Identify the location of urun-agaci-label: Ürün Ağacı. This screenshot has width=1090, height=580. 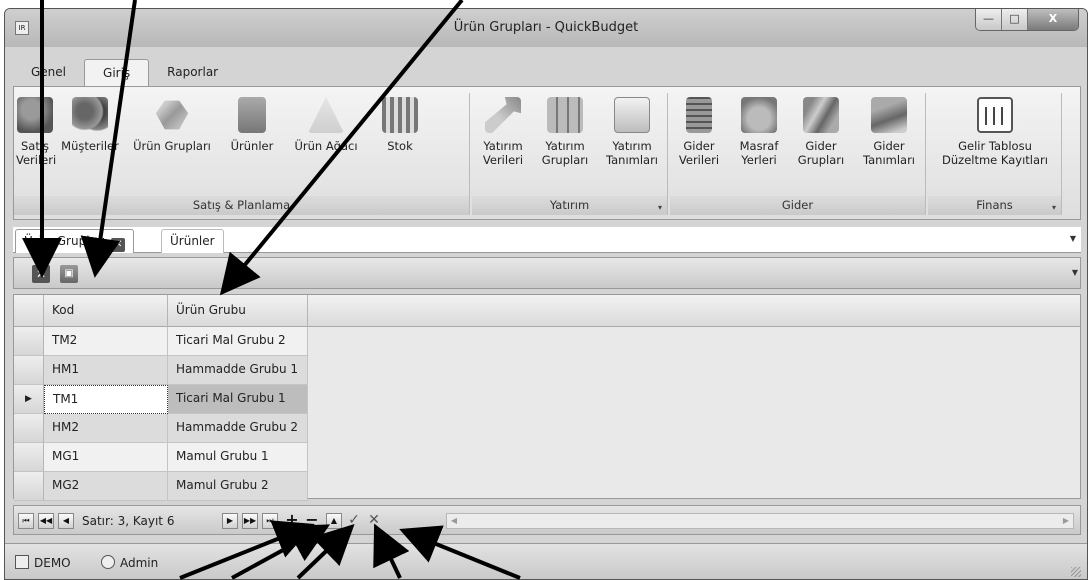
(326, 146).